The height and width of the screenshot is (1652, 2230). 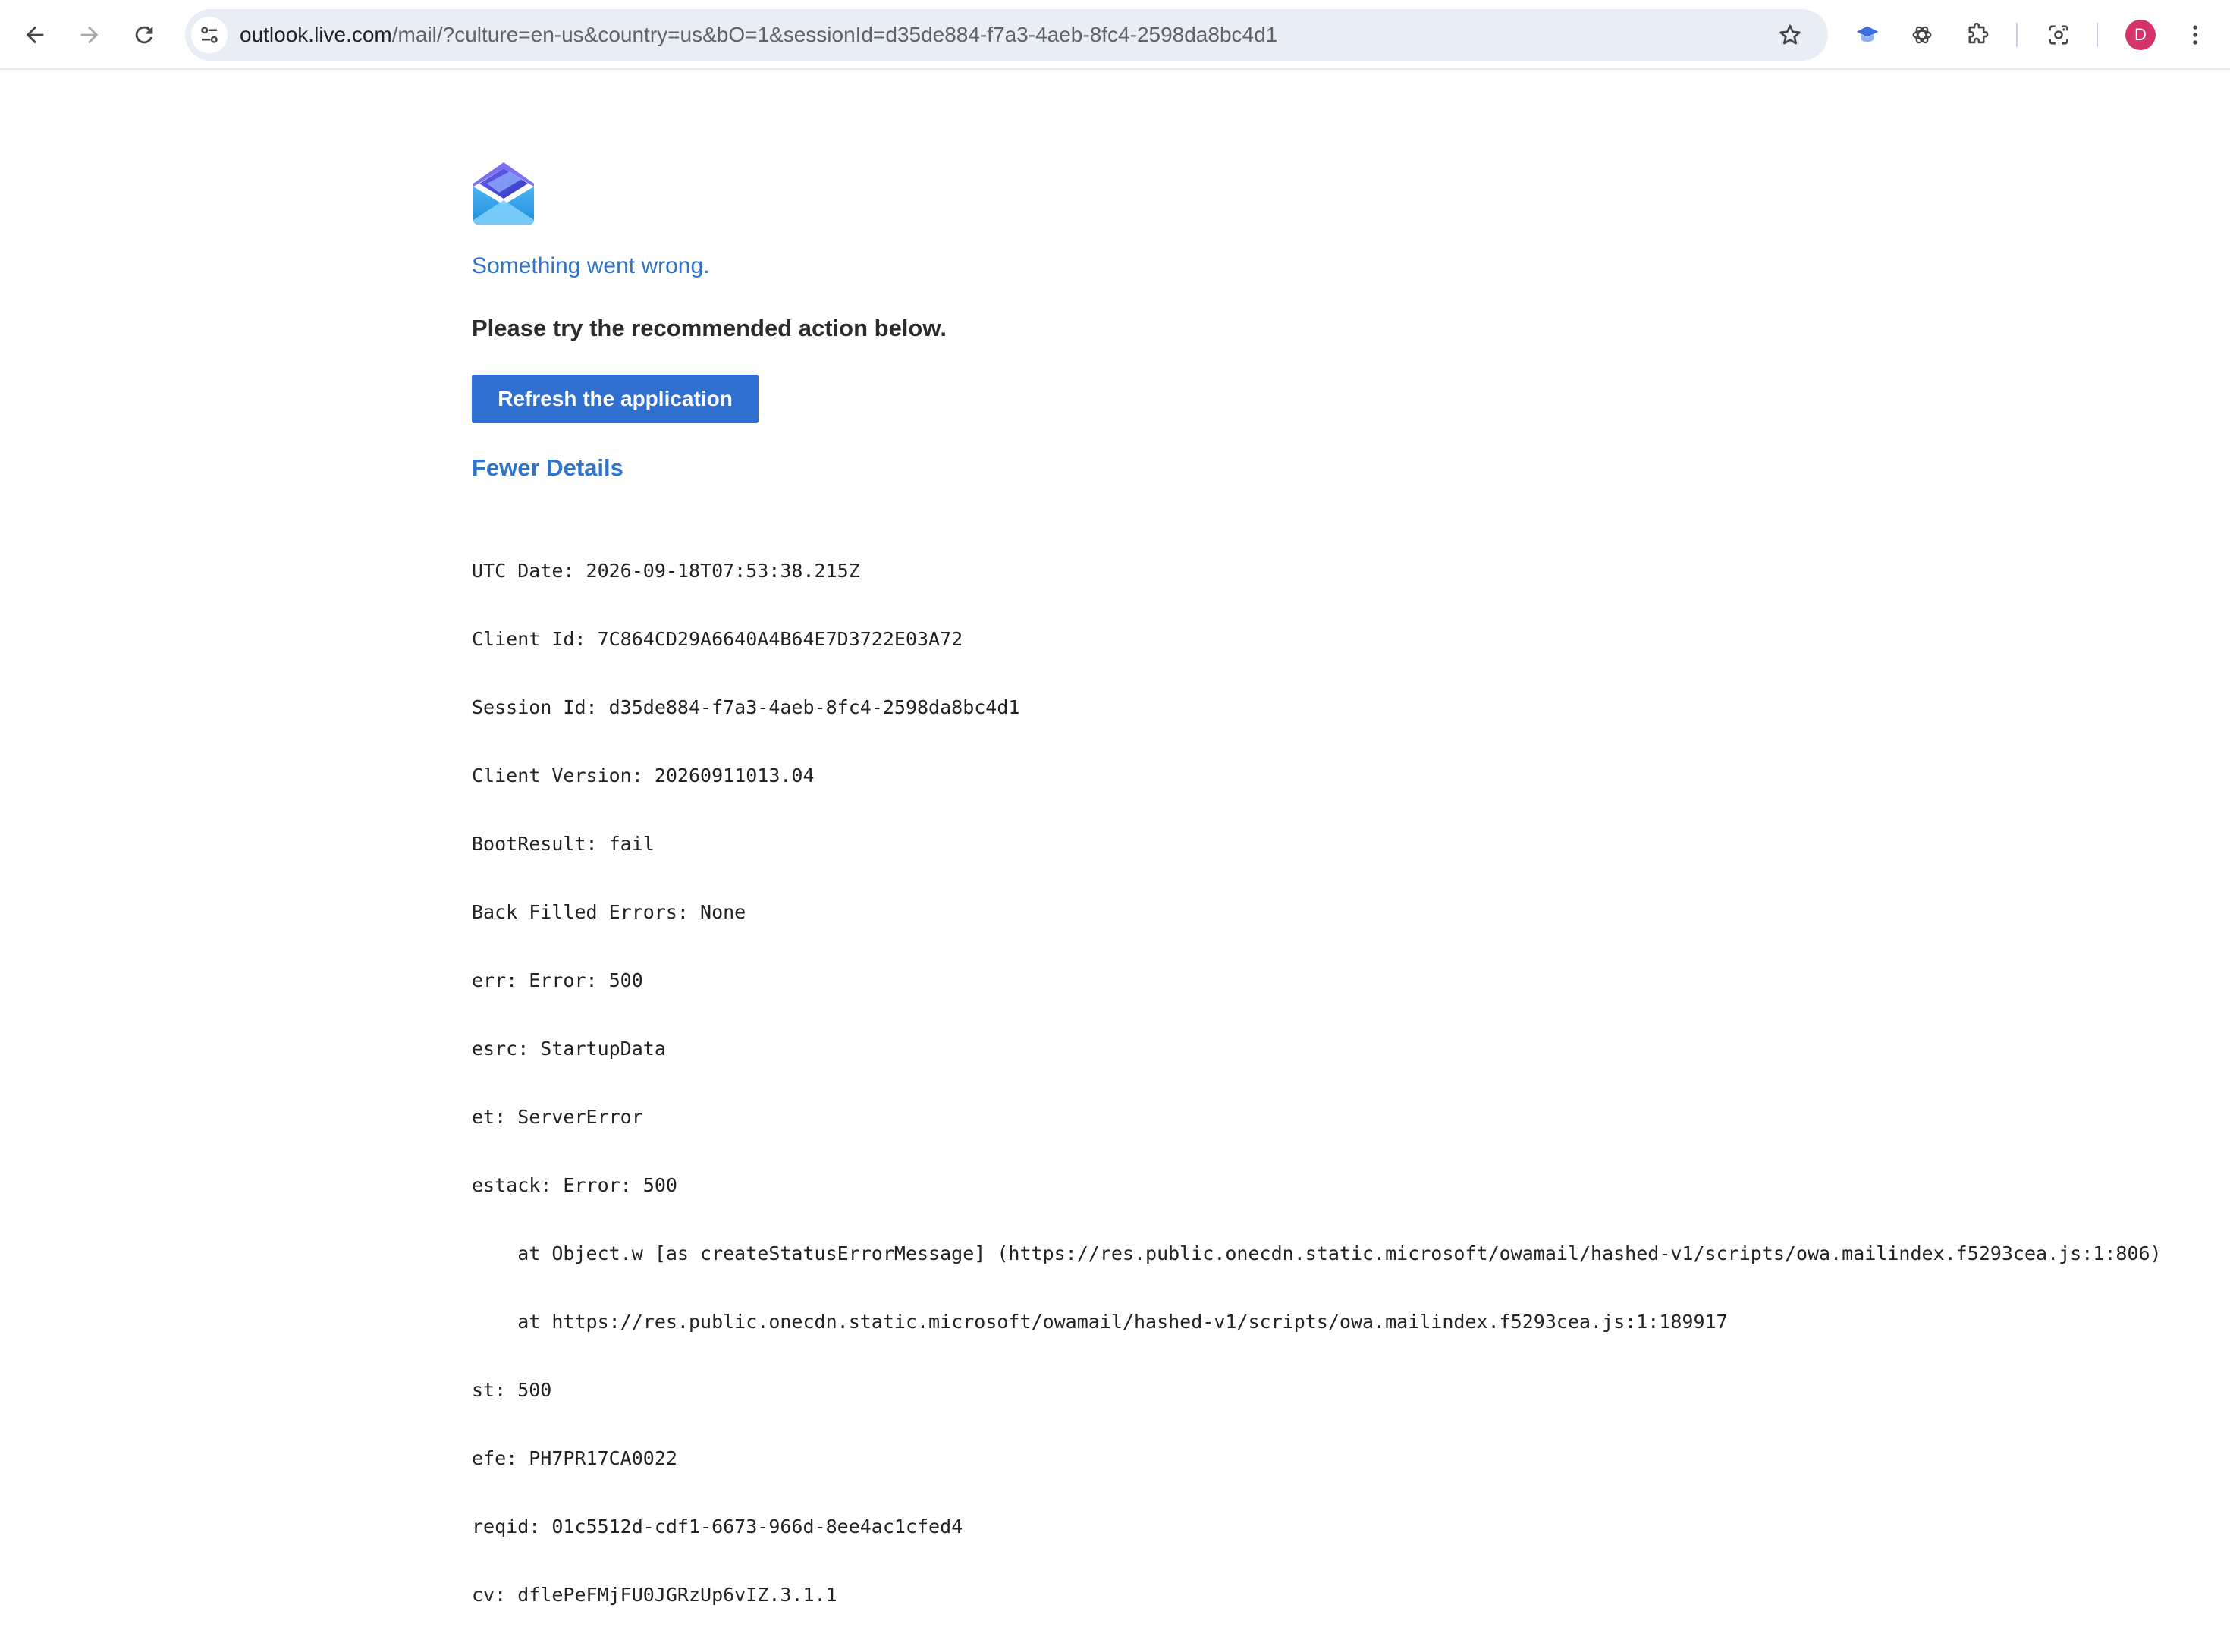 I want to click on detail-line: esrc: StartupData, so click(x=569, y=1049).